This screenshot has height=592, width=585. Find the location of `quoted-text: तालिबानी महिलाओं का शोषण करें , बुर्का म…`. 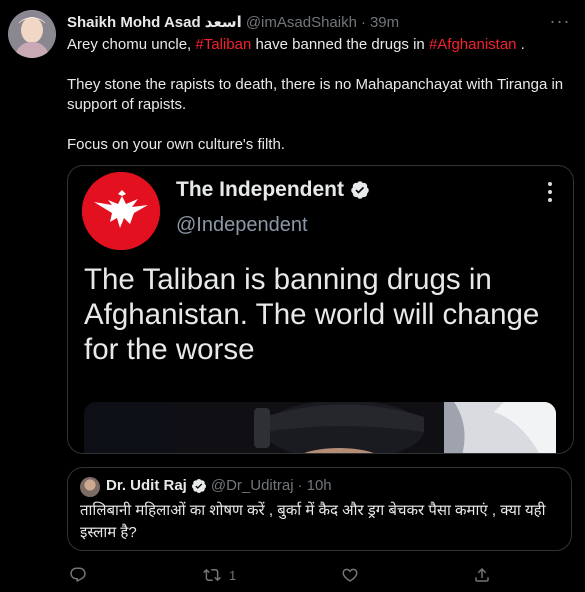

quoted-text: तालिबानी महिलाओं का शोषण करें , बुर्का म… is located at coordinates (313, 521).